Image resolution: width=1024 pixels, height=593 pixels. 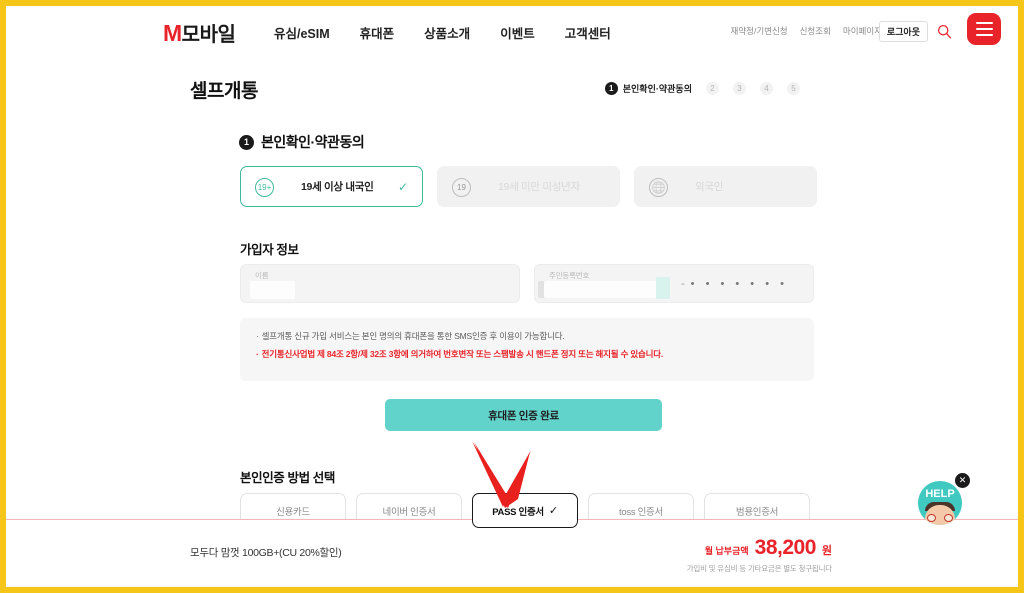 I want to click on step-number: 4, so click(x=766, y=88).